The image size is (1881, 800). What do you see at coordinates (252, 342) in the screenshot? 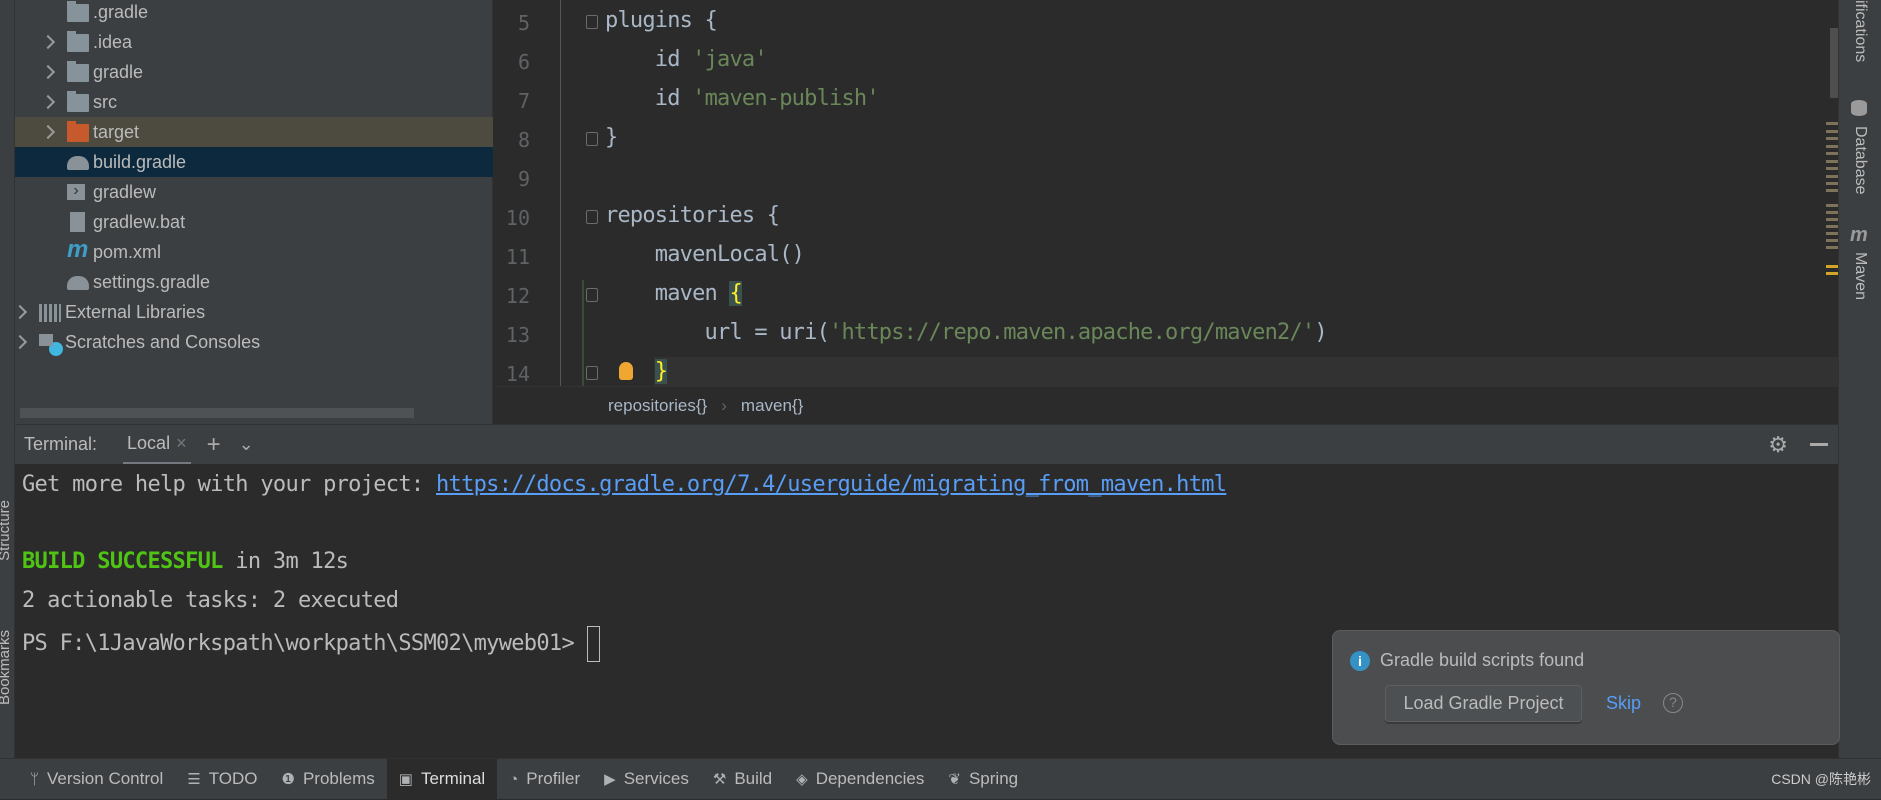
I see `tree-item: Scratches and Consoles` at bounding box center [252, 342].